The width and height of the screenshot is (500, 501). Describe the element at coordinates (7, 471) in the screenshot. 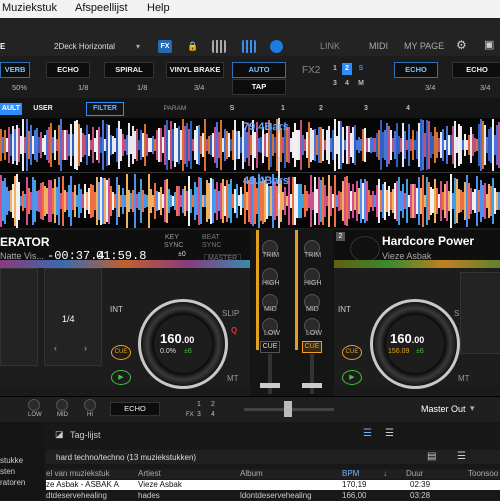

I see `sidebar-item-2: sten` at that location.